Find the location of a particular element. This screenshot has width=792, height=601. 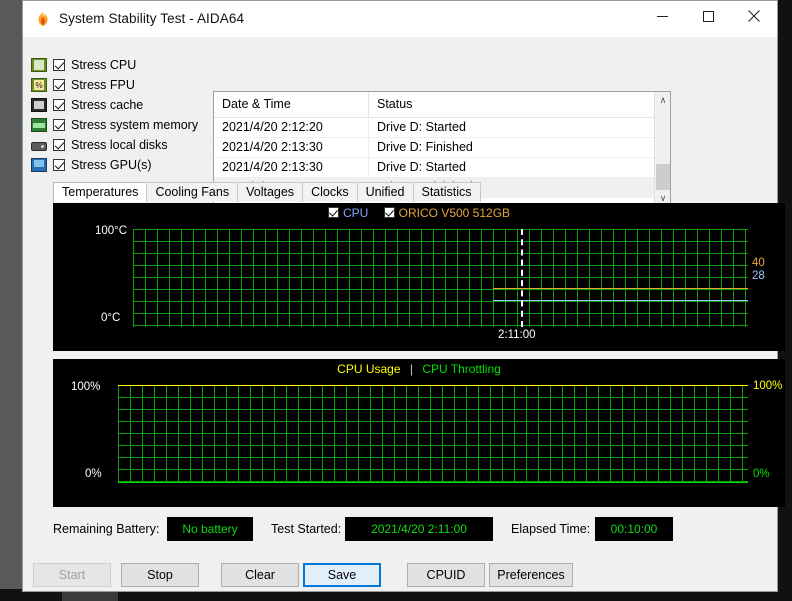

stress-option-cpu: Stress CPU is located at coordinates (116, 65).